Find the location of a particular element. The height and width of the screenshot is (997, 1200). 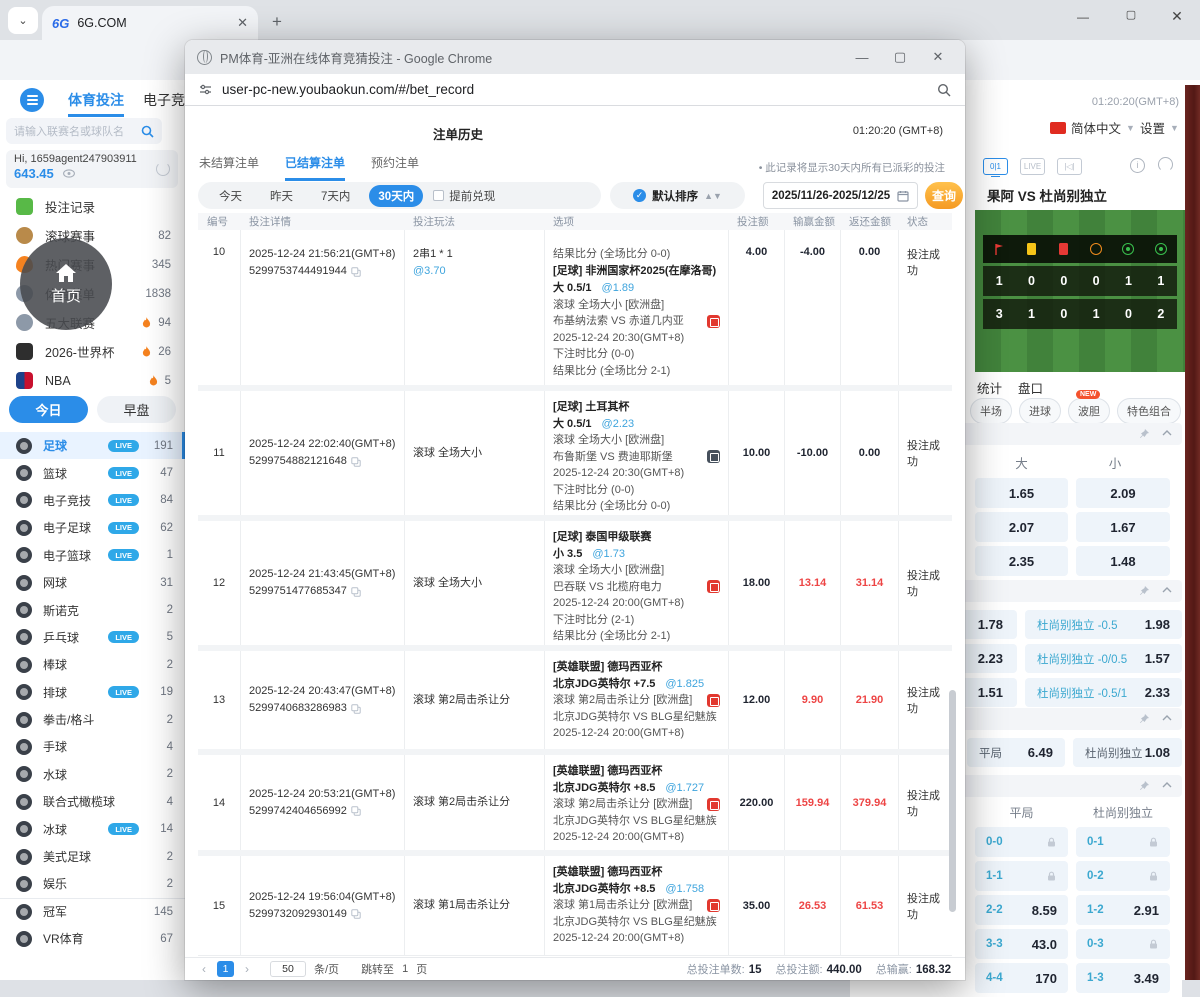

sidebar-sport-item: 手球 4 is located at coordinates (92, 746).